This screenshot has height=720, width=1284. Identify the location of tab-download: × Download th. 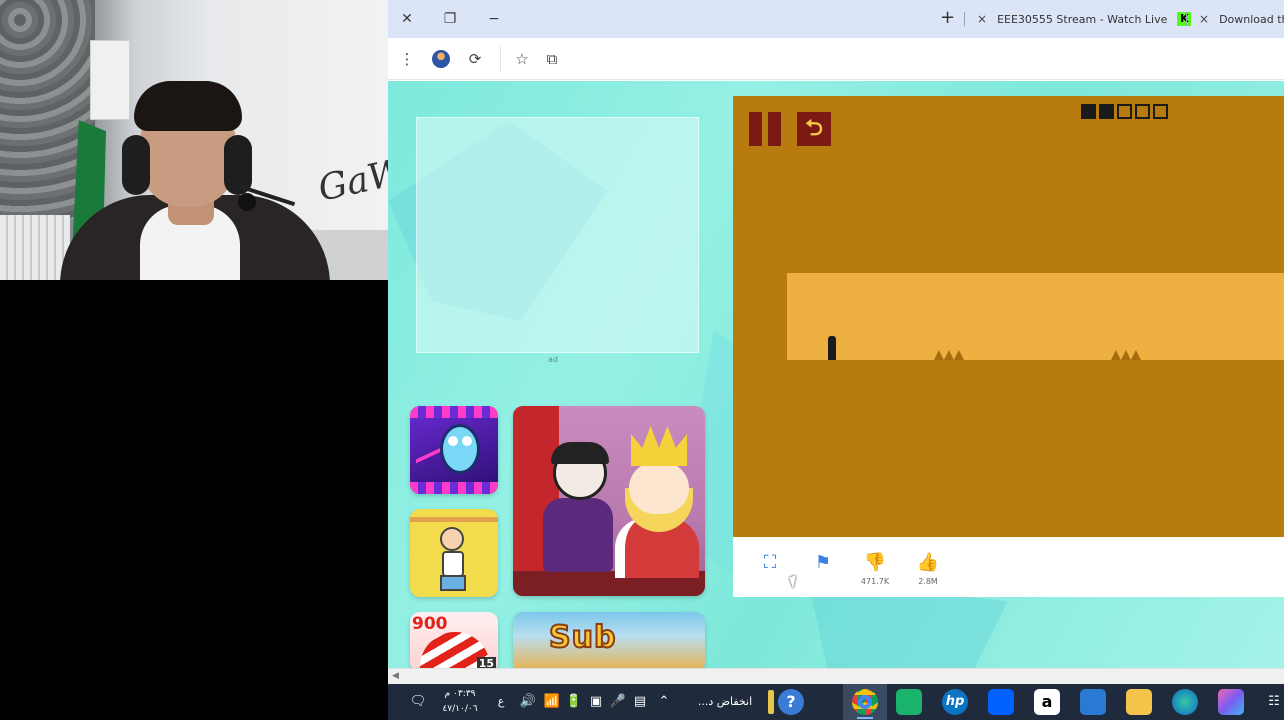
(1241, 19).